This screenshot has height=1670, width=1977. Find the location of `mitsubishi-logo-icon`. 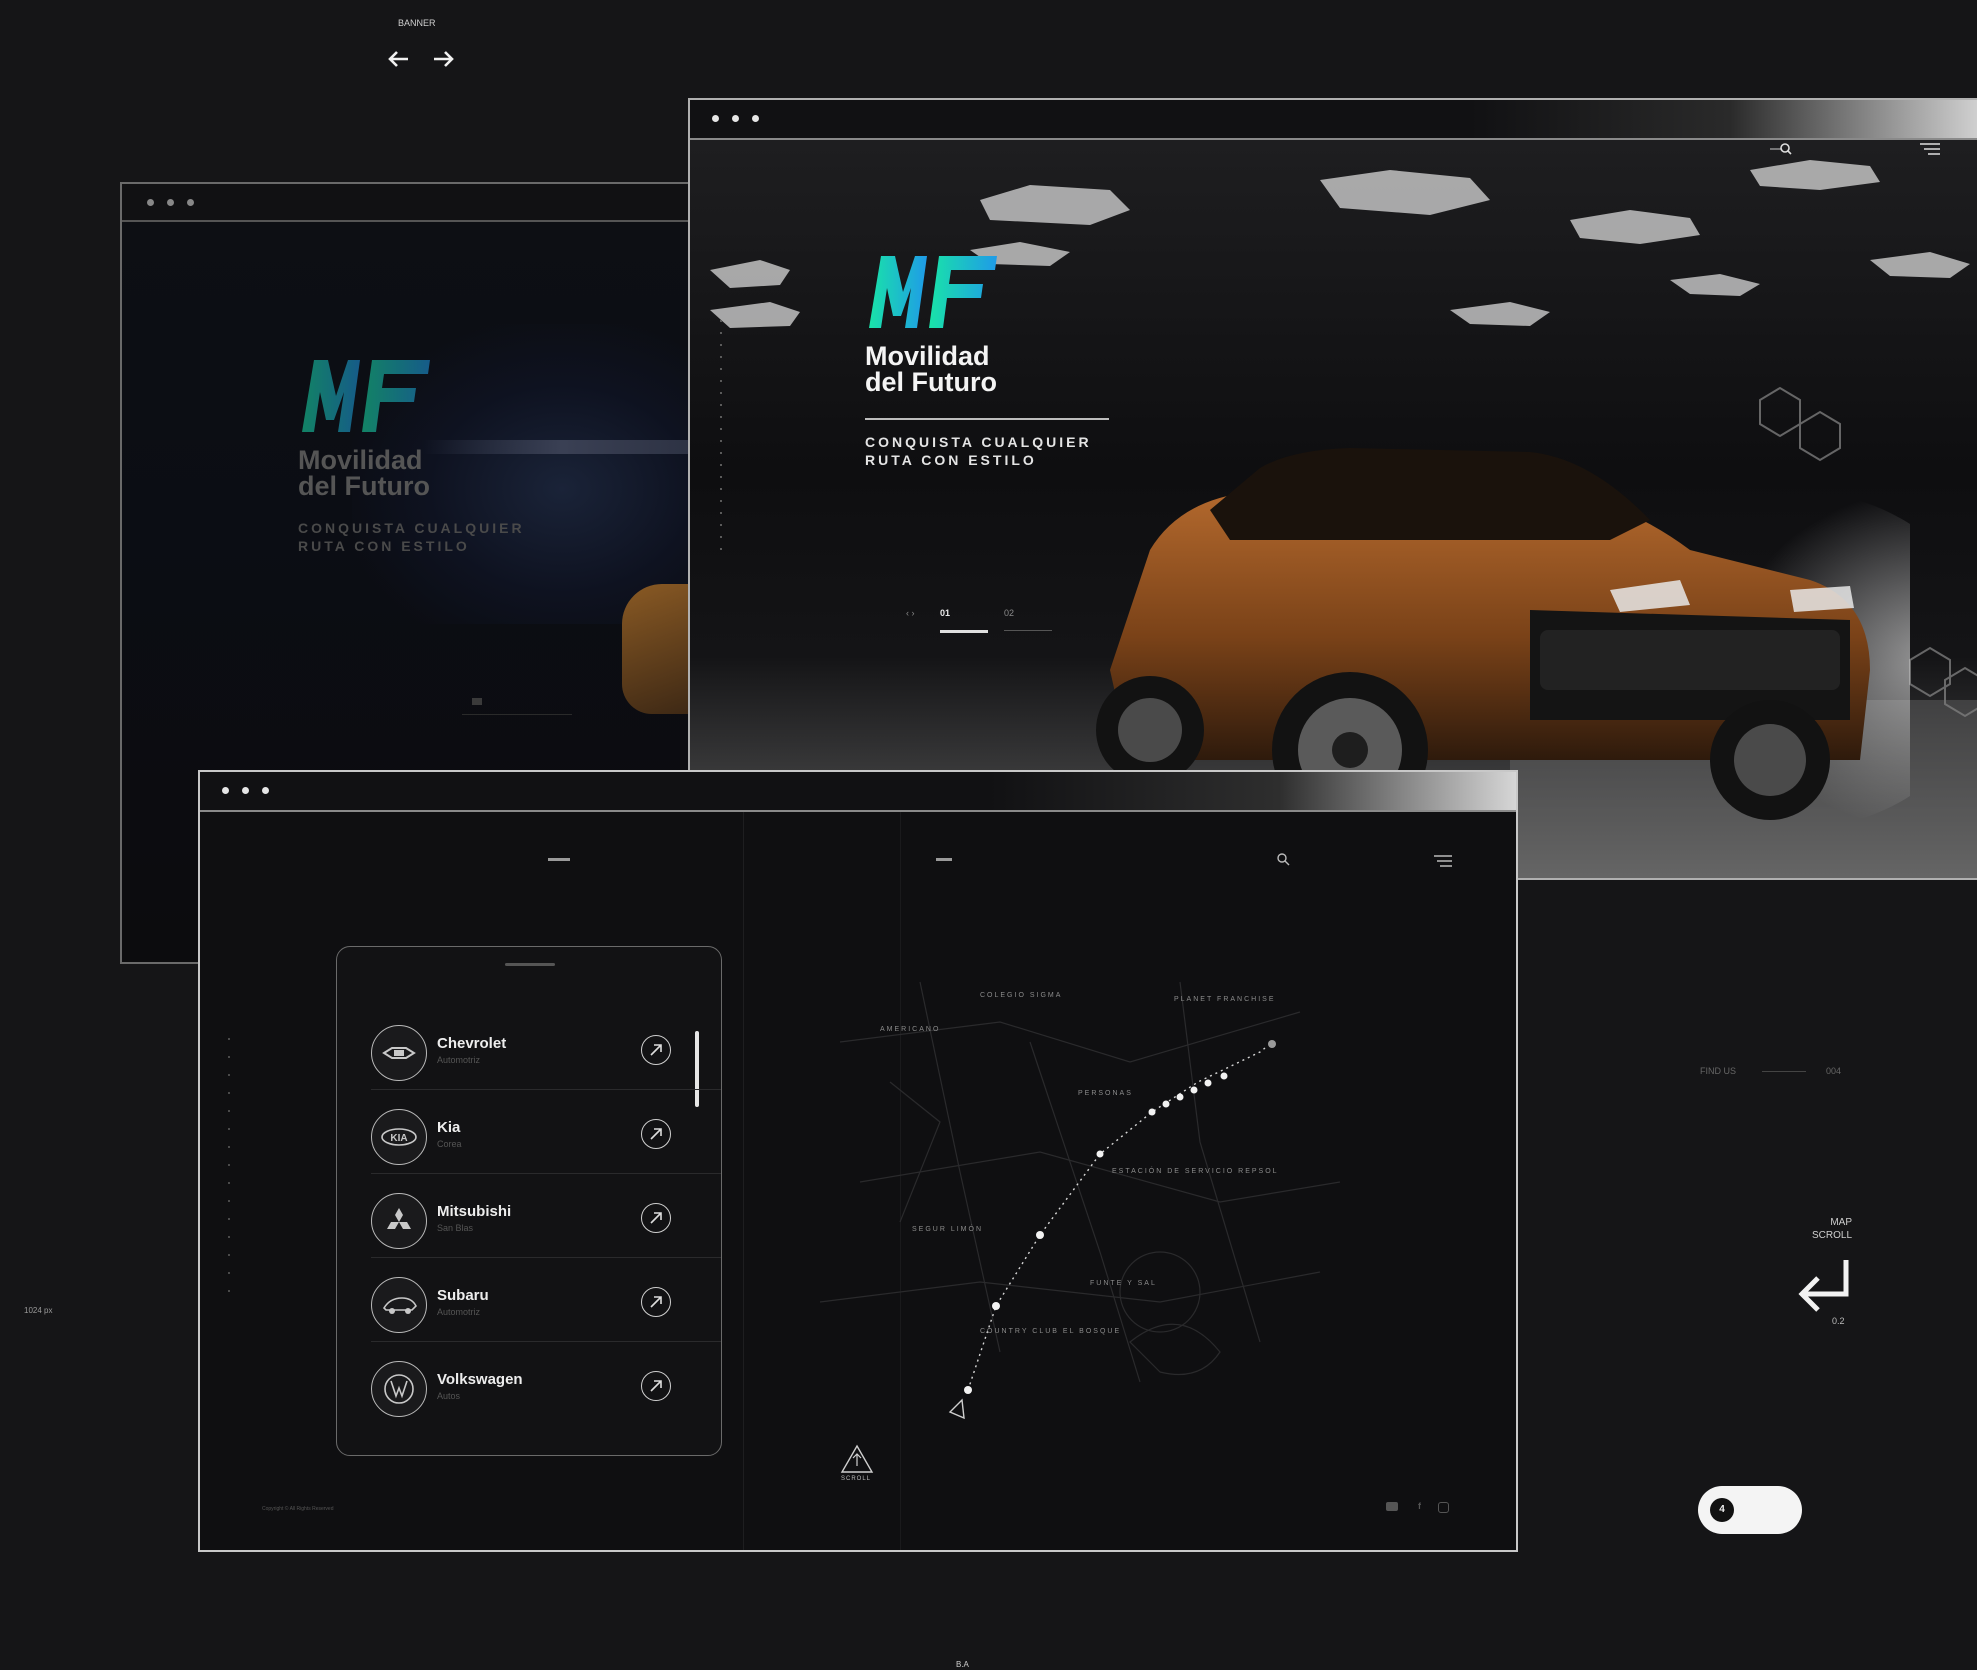

mitsubishi-logo-icon is located at coordinates (399, 1221).